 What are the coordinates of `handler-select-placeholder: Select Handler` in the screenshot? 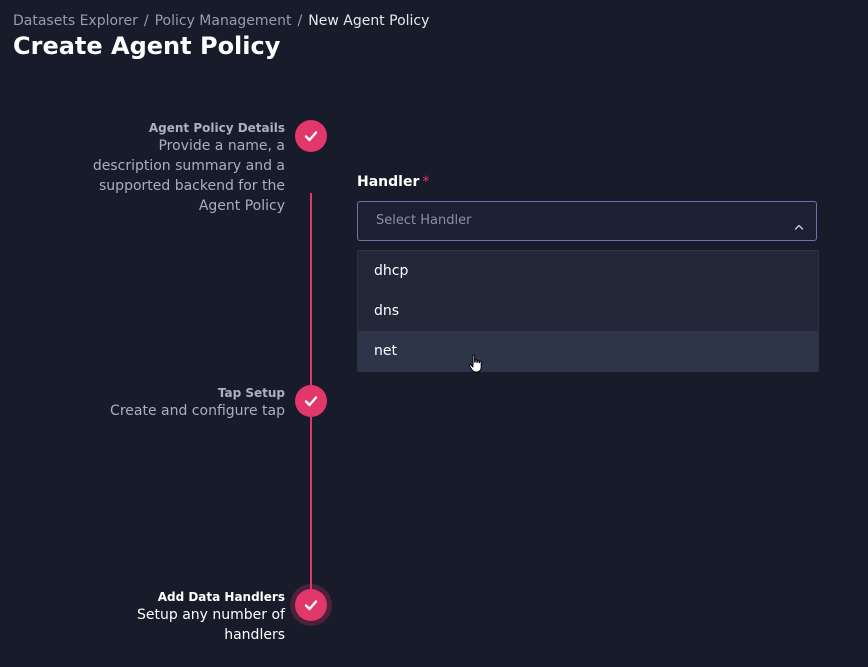 It's located at (424, 220).